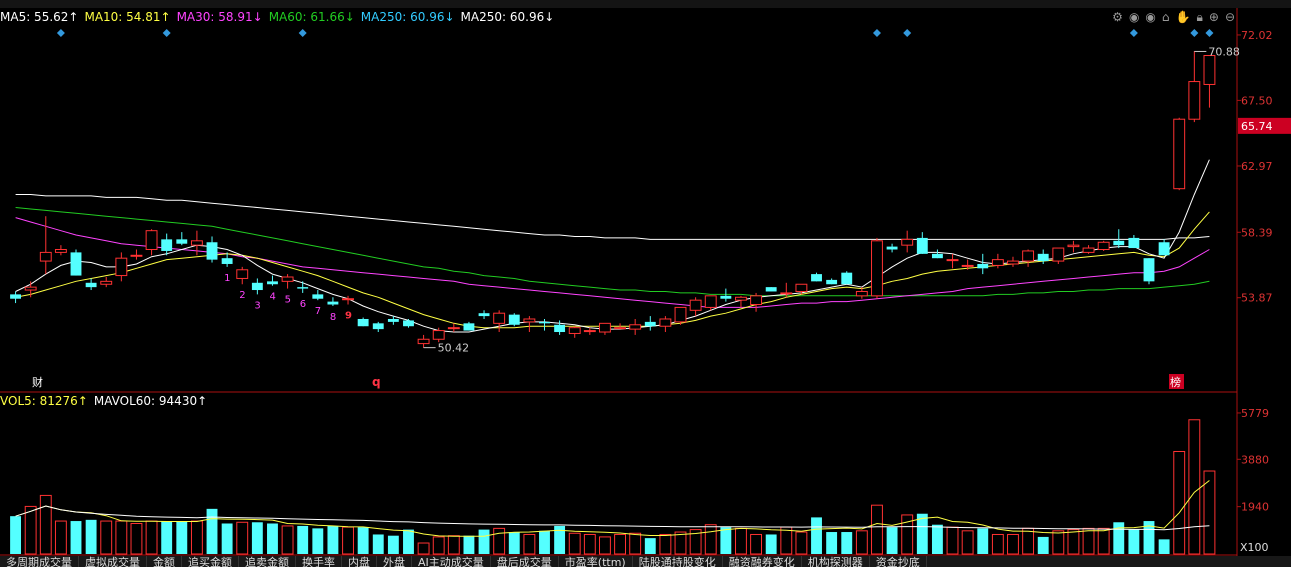  What do you see at coordinates (1255, 507) in the screenshot?
I see `vol-tick-label: 1940` at bounding box center [1255, 507].